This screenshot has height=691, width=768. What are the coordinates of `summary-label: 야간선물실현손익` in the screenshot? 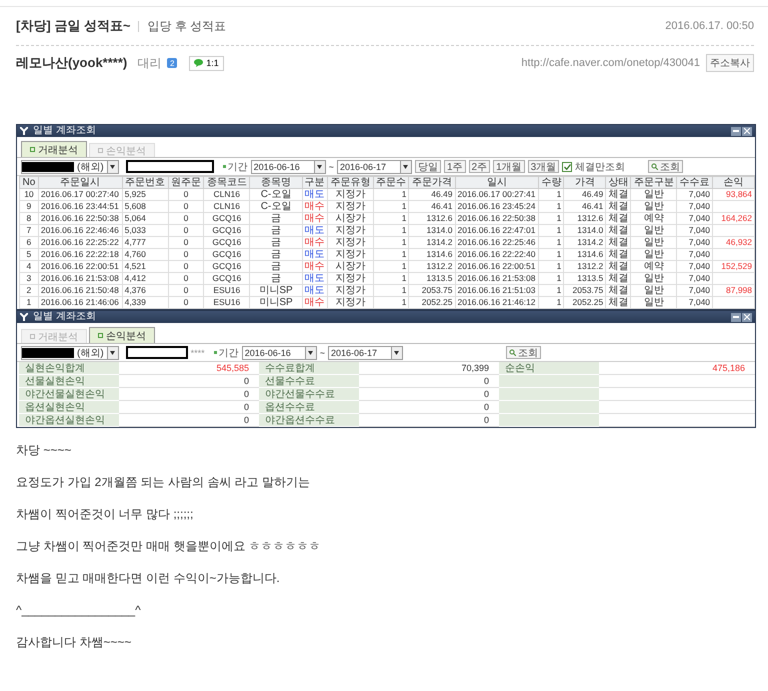 It's located at (69, 394).